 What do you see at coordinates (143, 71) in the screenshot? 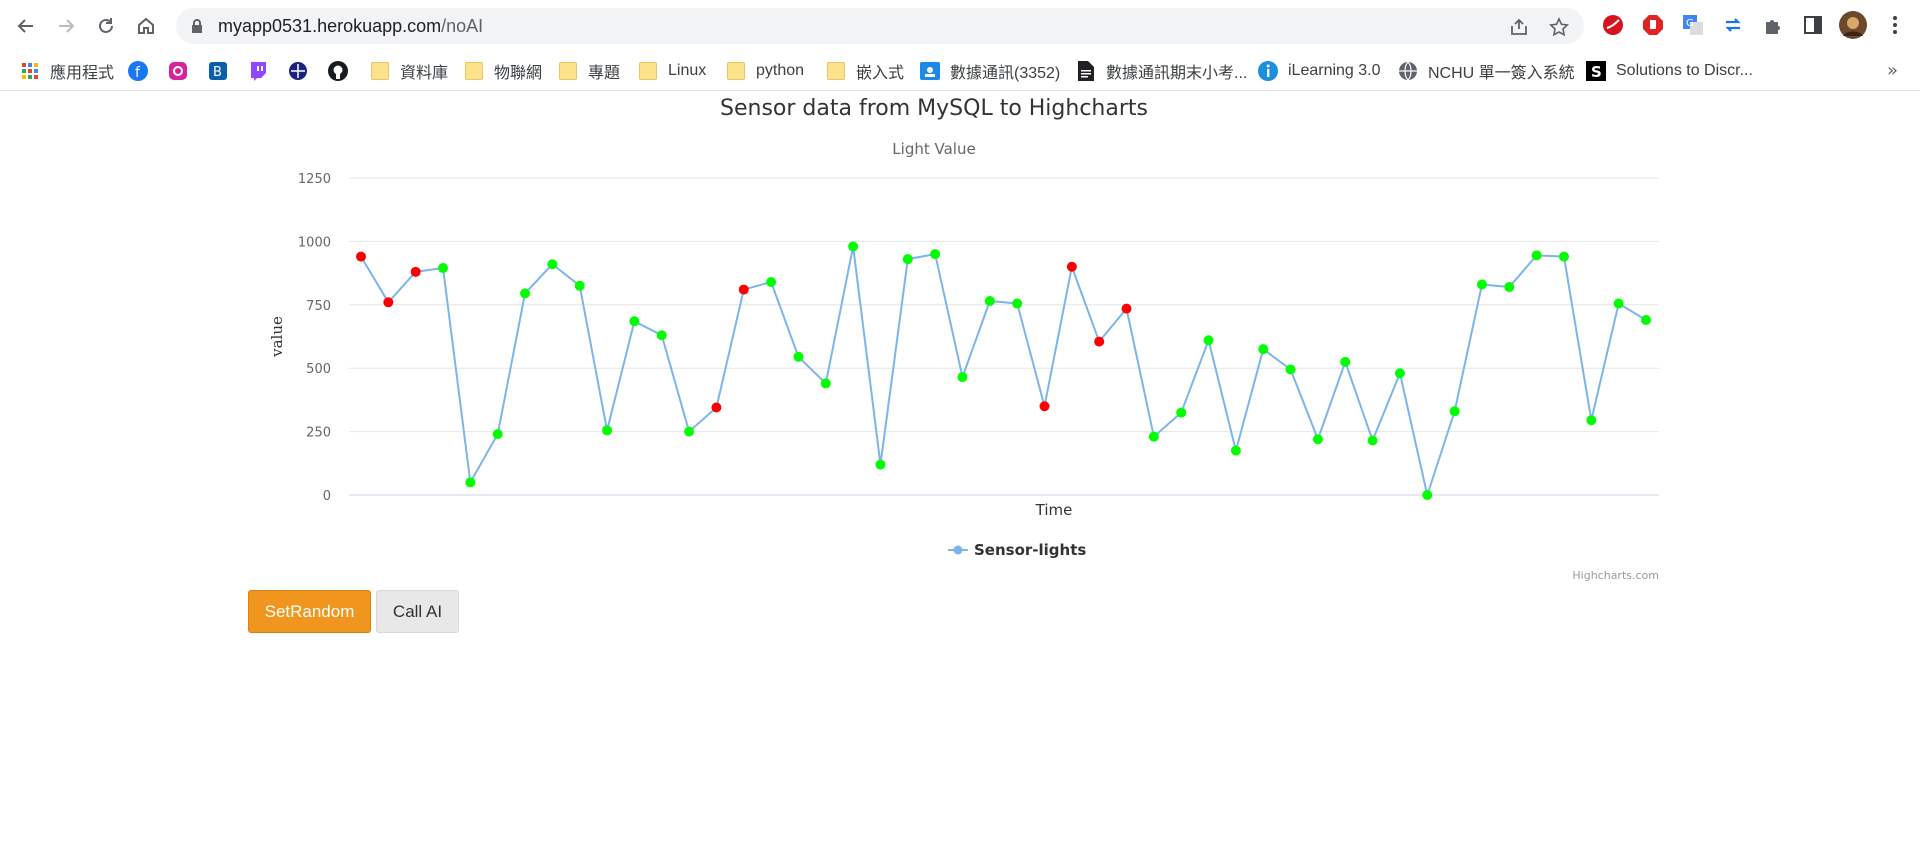
I see `bookmark-facebook: f` at bounding box center [143, 71].